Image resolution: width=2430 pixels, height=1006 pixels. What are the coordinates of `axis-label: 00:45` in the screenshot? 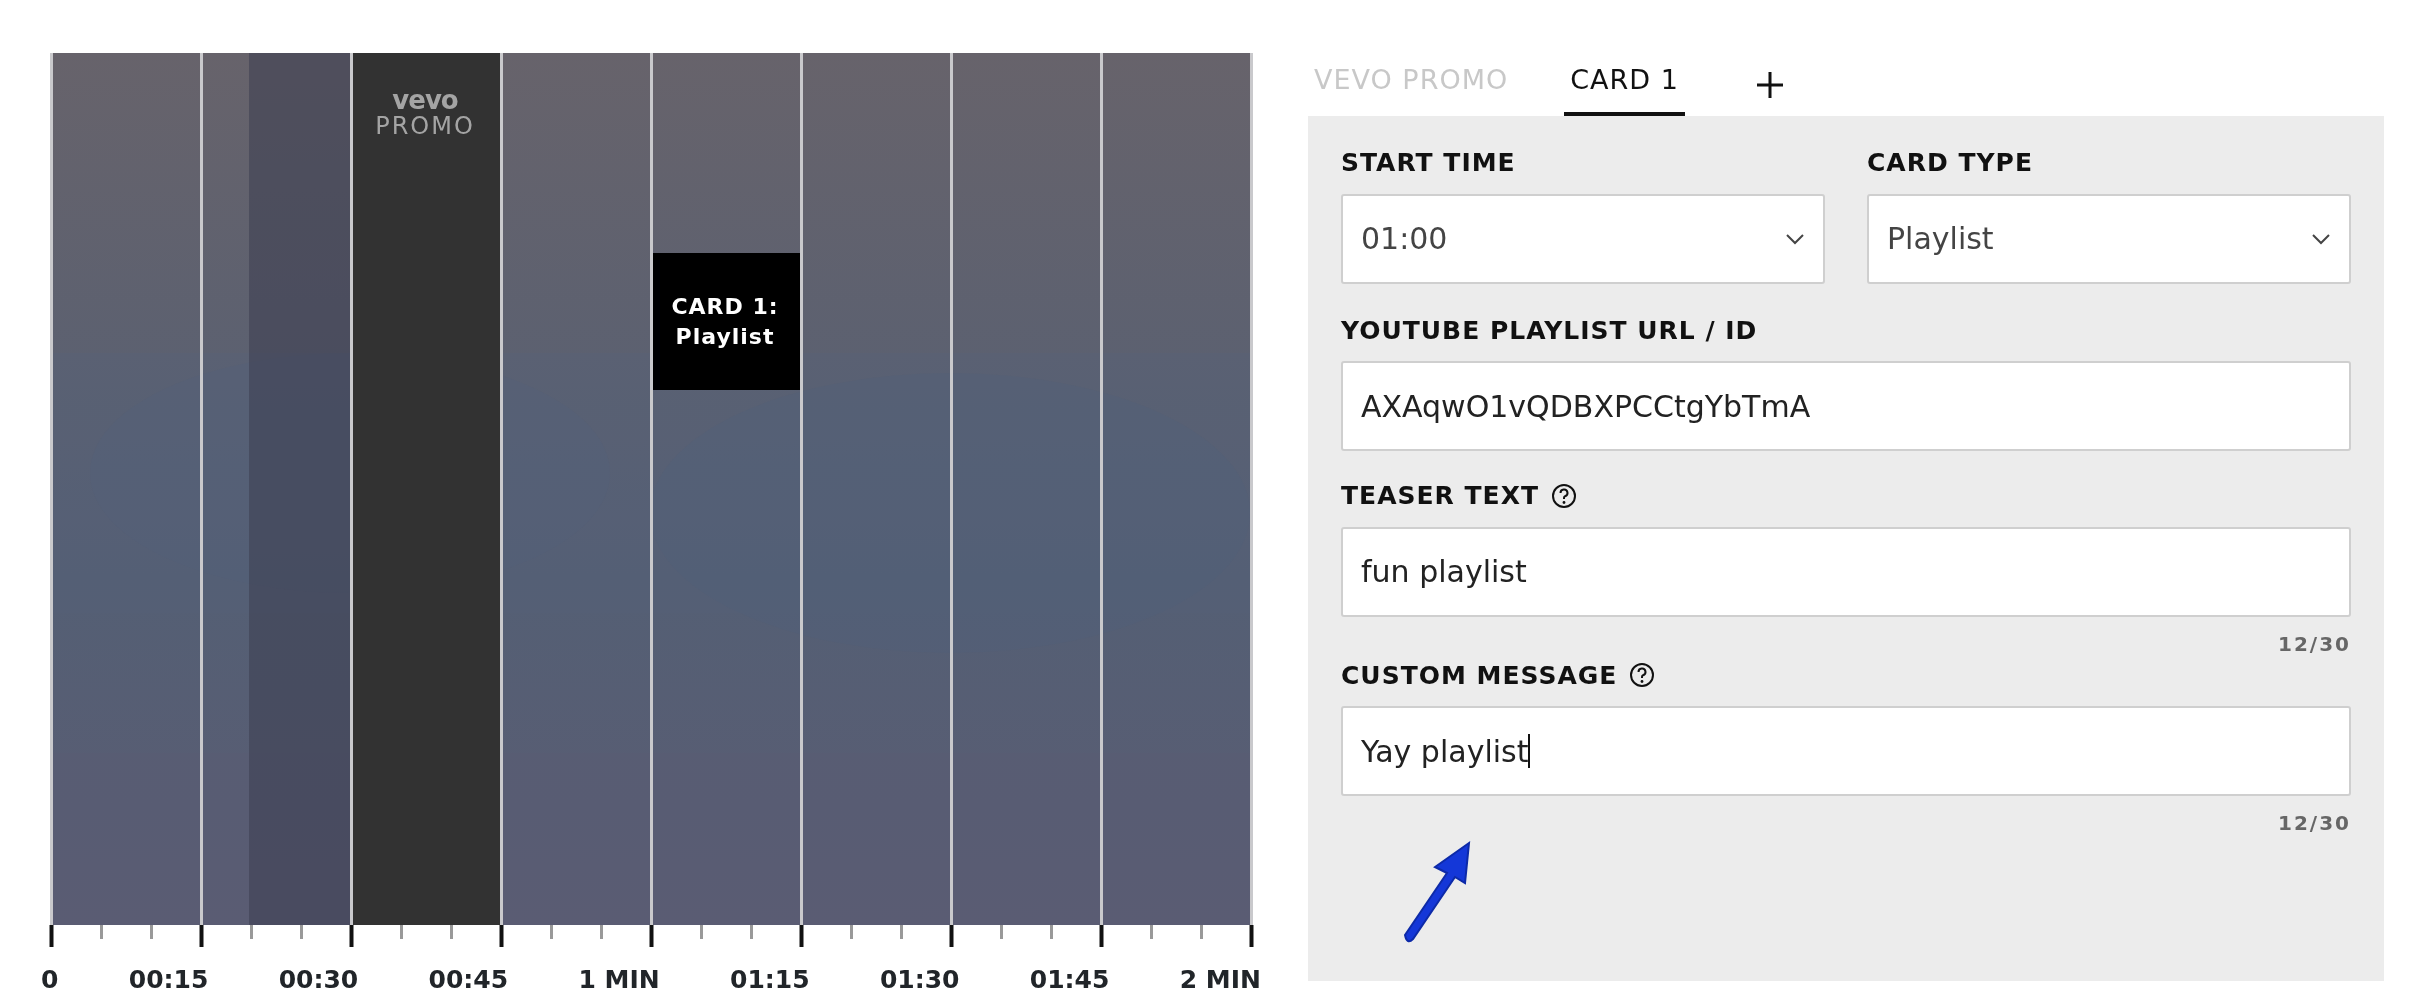 It's located at (468, 980).